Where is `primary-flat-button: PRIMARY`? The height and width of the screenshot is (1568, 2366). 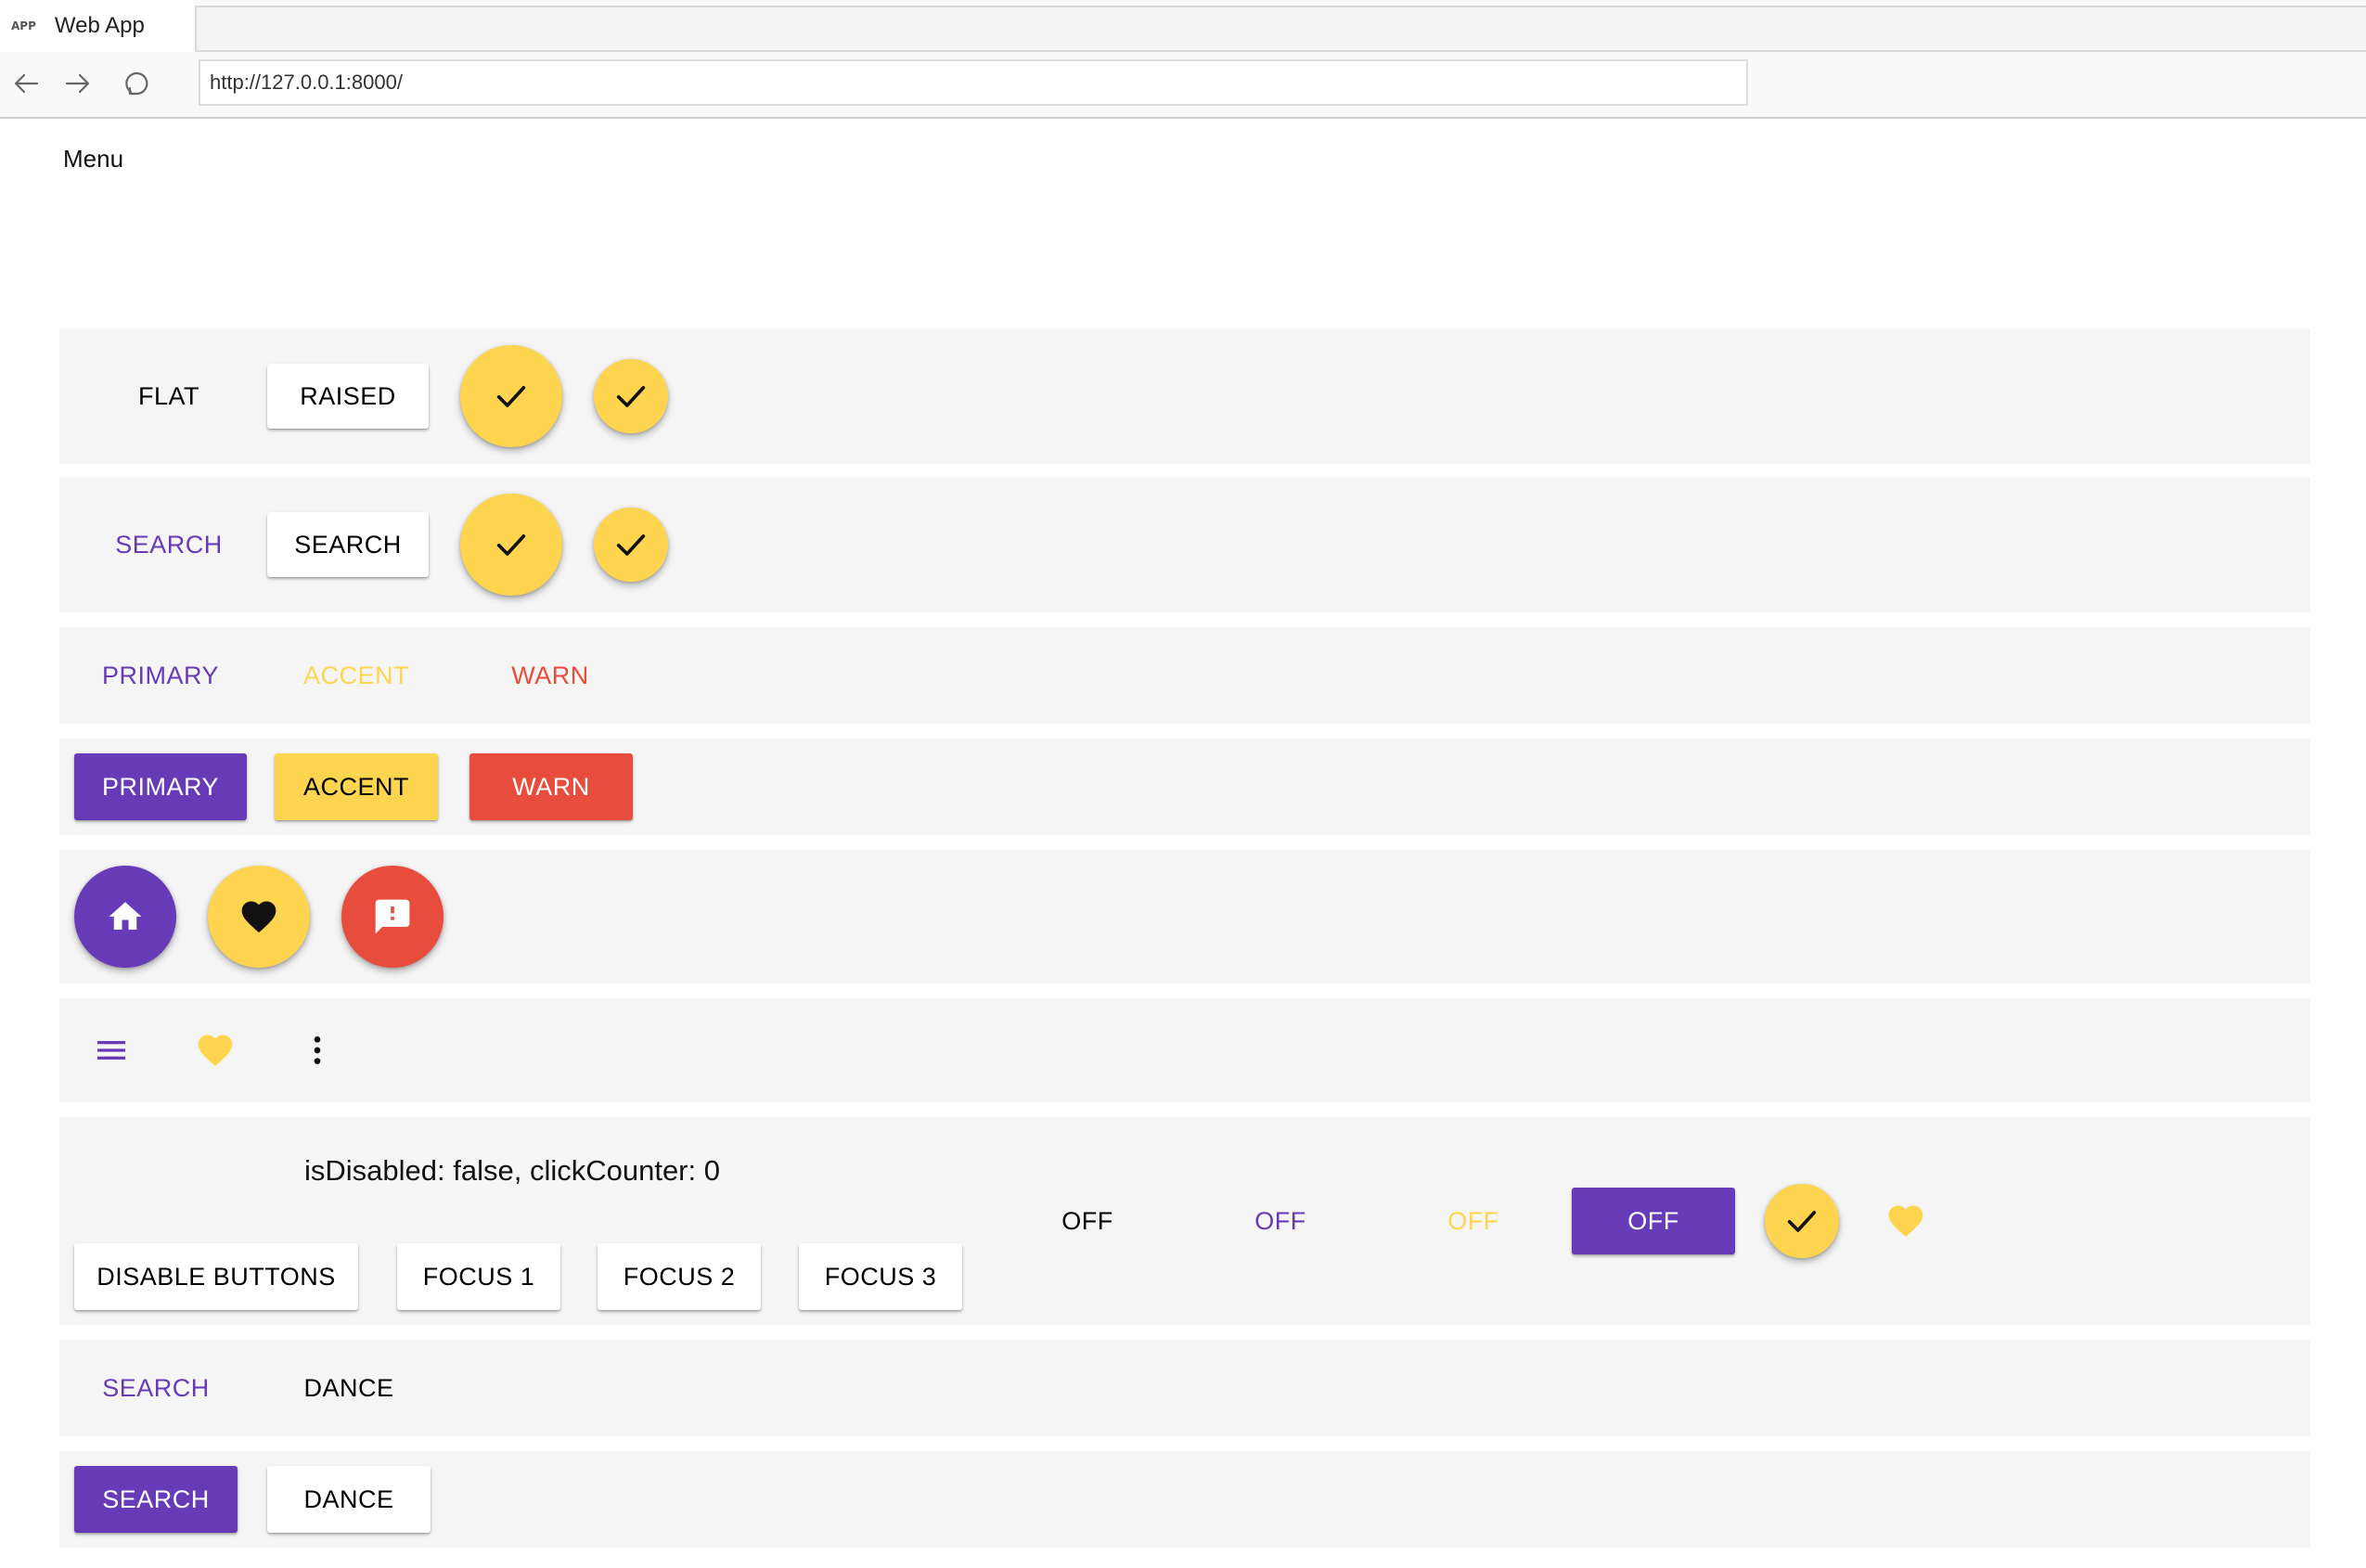
primary-flat-button: PRIMARY is located at coordinates (160, 676).